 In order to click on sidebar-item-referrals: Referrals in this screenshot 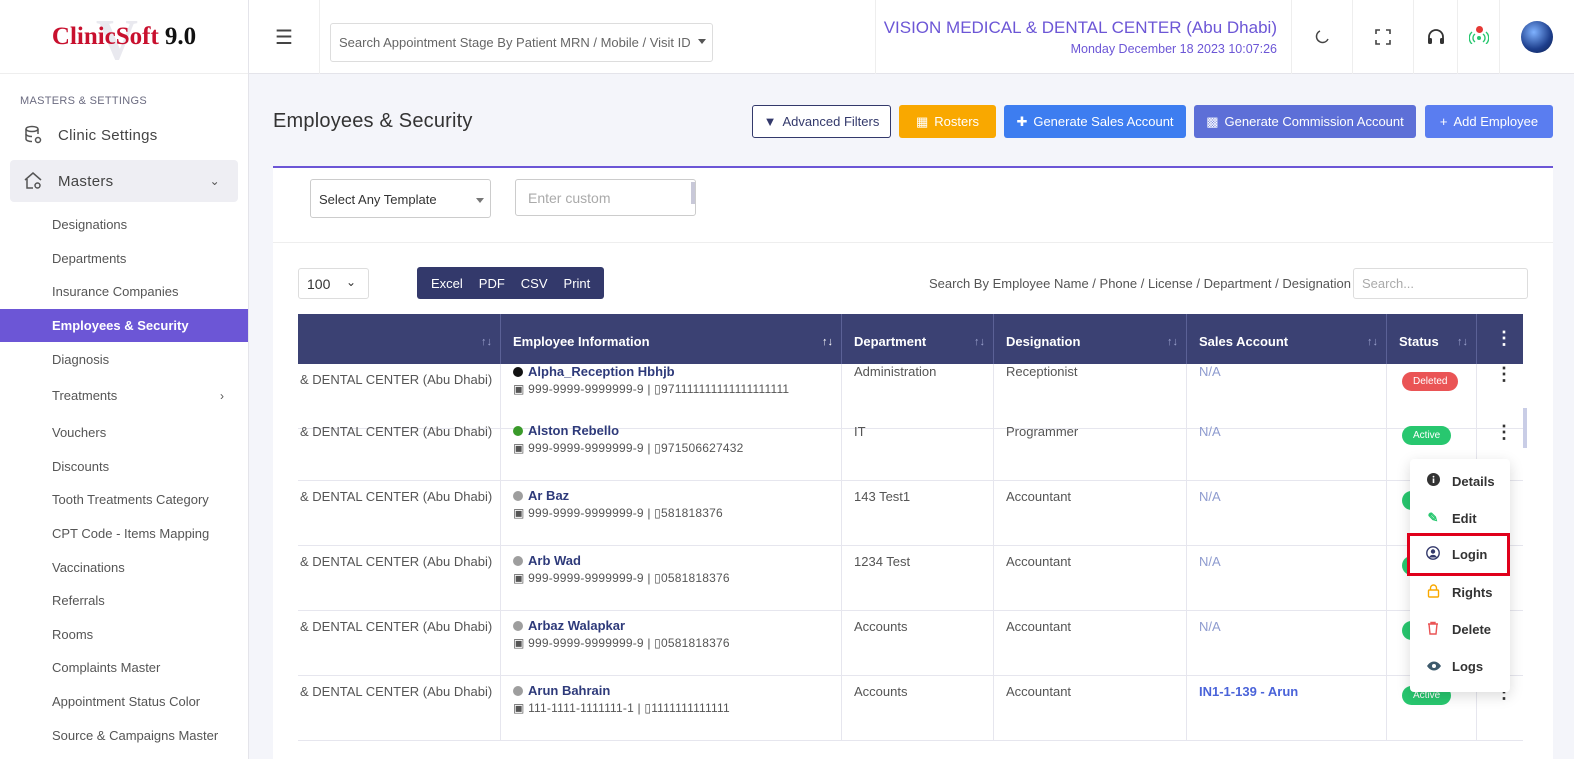, I will do `click(124, 601)`.